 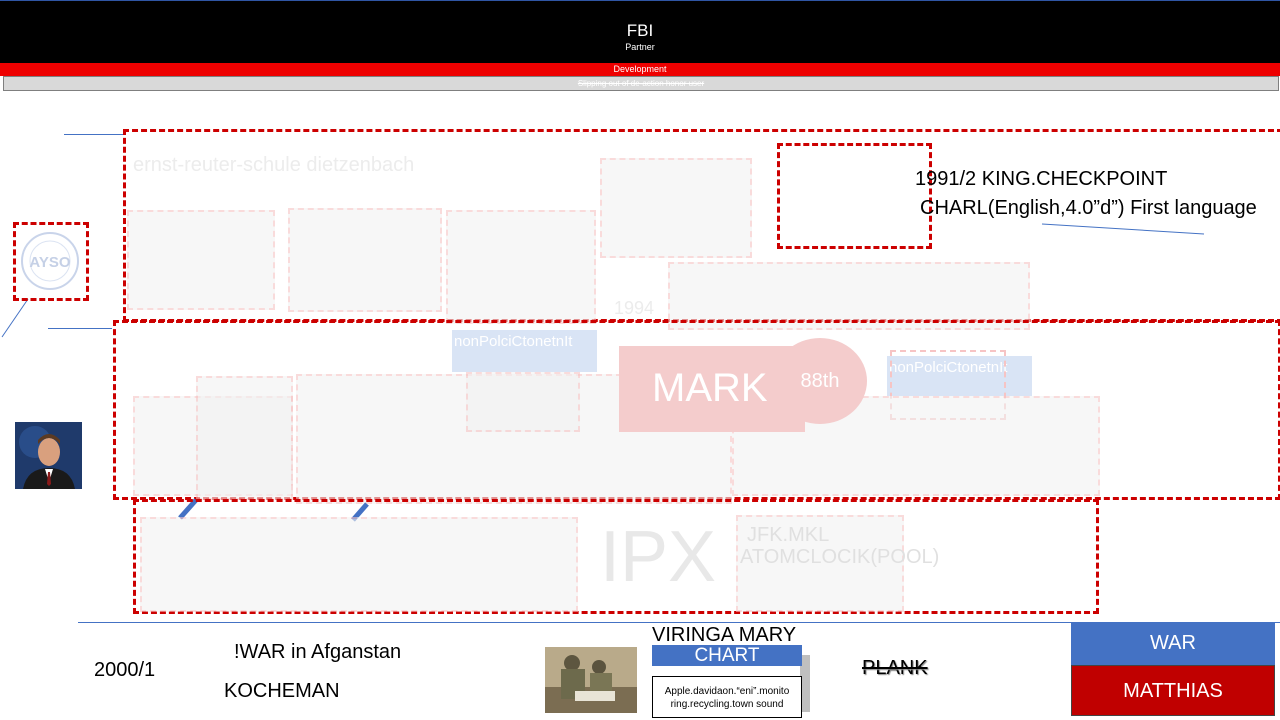 I want to click on notes-line-1: 1991/2 KING.CHECKPOINT, so click(x=1041, y=179).